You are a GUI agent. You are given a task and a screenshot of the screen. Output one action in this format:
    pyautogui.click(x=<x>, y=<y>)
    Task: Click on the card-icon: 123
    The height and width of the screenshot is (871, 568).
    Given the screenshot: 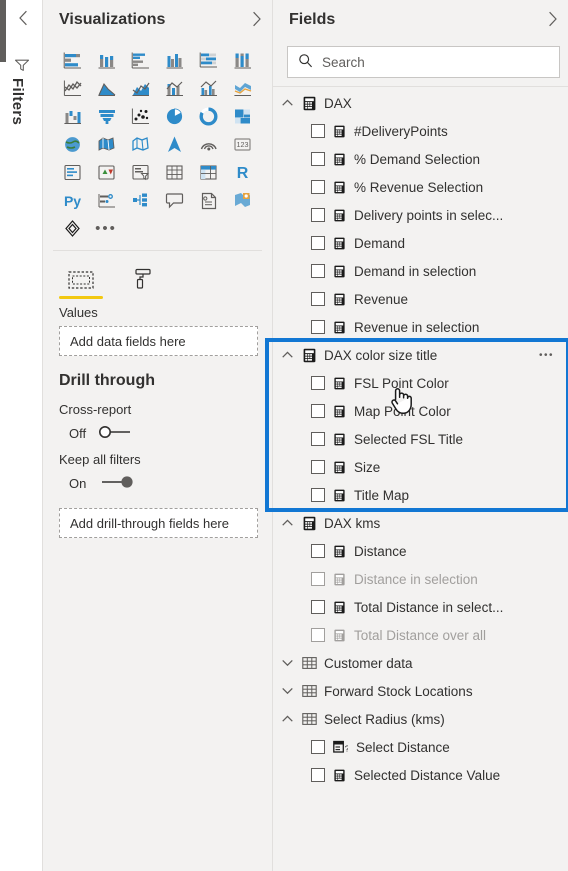 What is the action you would take?
    pyautogui.click(x=242, y=144)
    